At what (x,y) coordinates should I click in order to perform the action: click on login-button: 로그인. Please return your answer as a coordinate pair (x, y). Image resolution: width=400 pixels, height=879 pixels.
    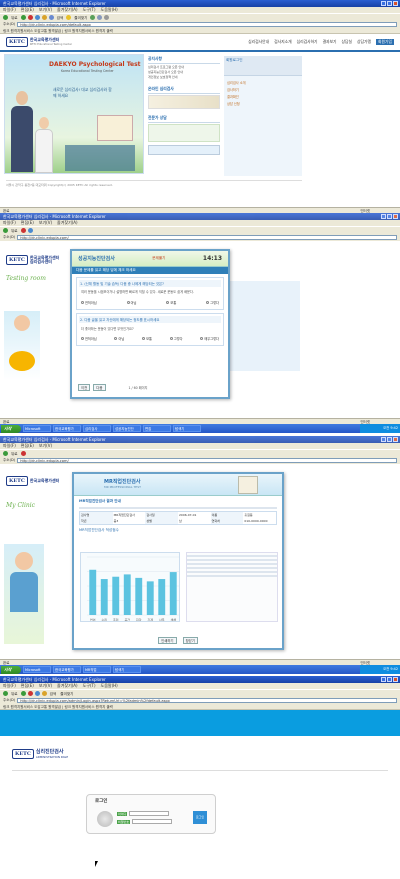
    Looking at the image, I should click on (200, 817).